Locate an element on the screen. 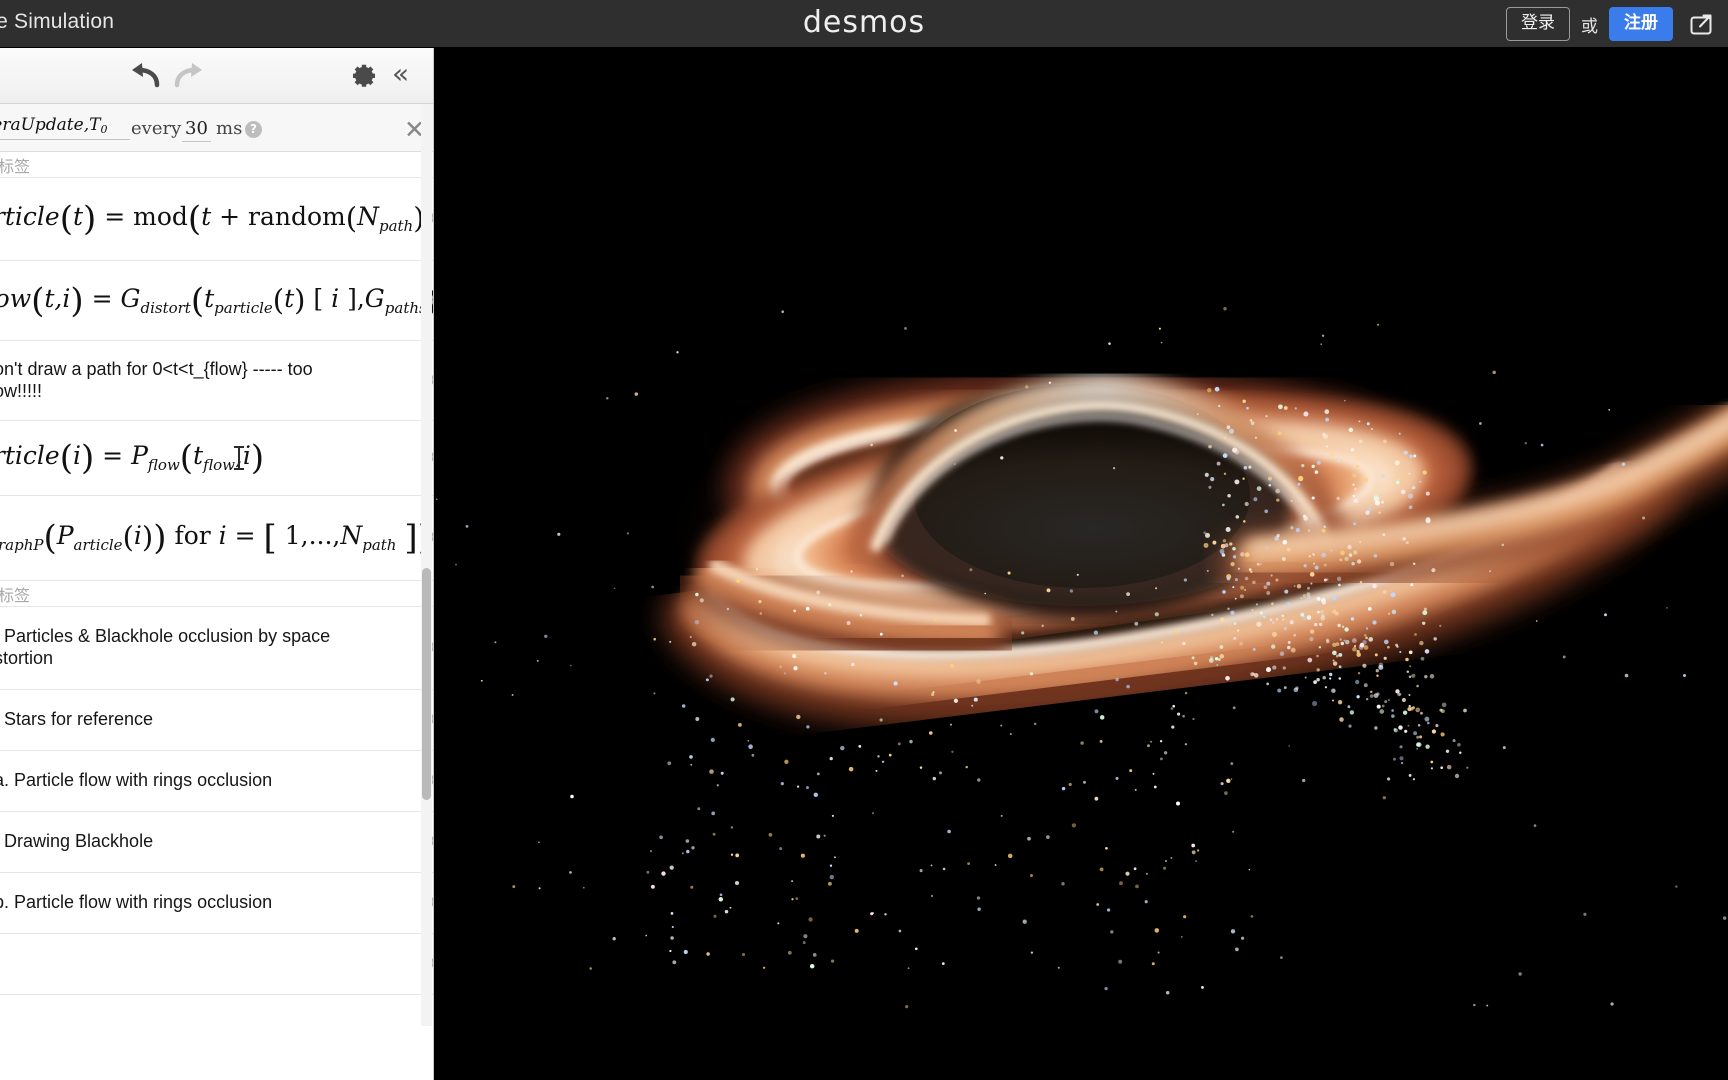 The image size is (1728, 1080). expression-row-math: article(i) = Pflow(tflow,i)✕ is located at coordinates (216, 458).